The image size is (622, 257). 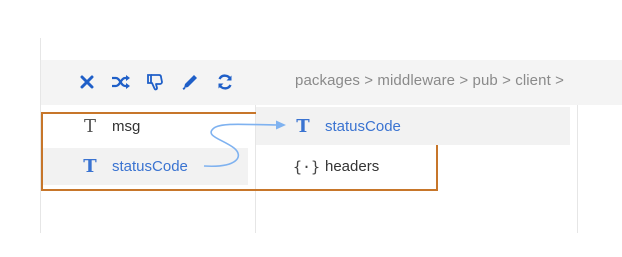 I want to click on mapping-arrow, so click(x=244, y=143).